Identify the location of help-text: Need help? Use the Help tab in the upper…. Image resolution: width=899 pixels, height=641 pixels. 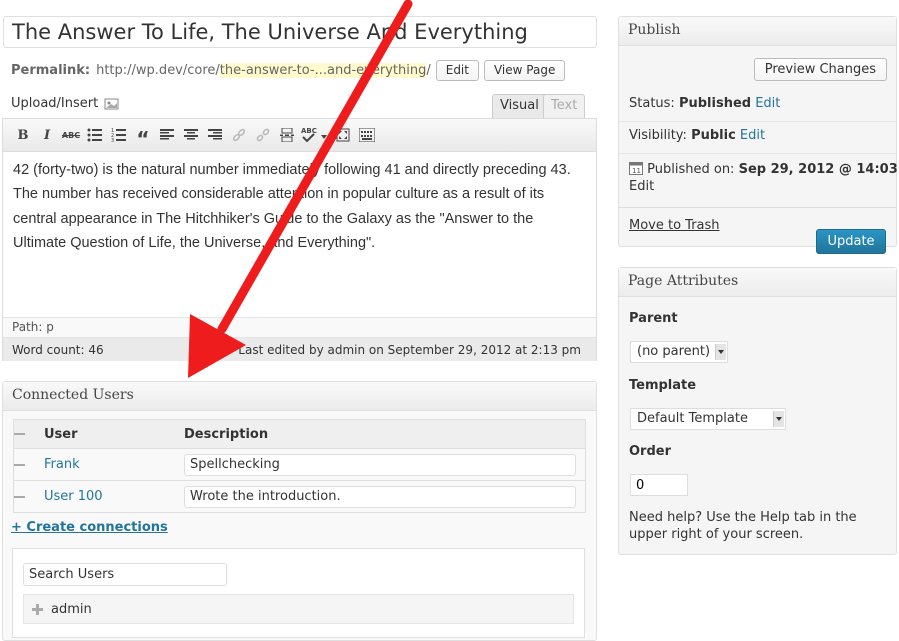
(743, 526).